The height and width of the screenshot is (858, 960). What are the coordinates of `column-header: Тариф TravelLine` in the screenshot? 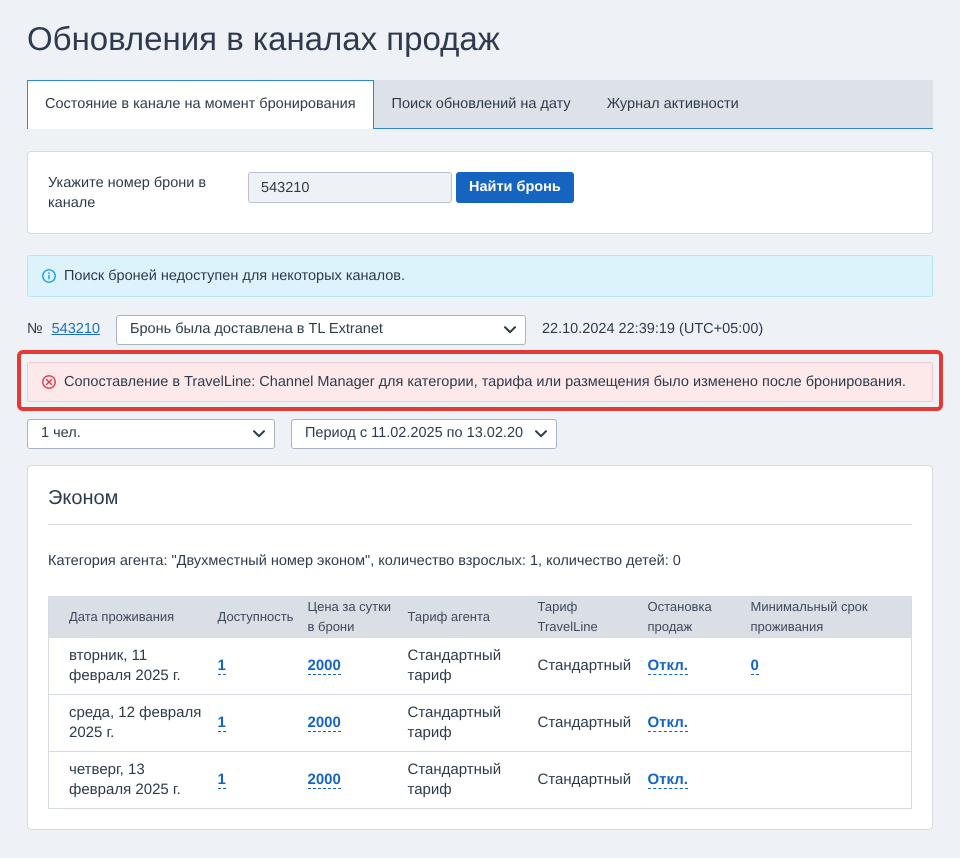 It's located at (583, 617).